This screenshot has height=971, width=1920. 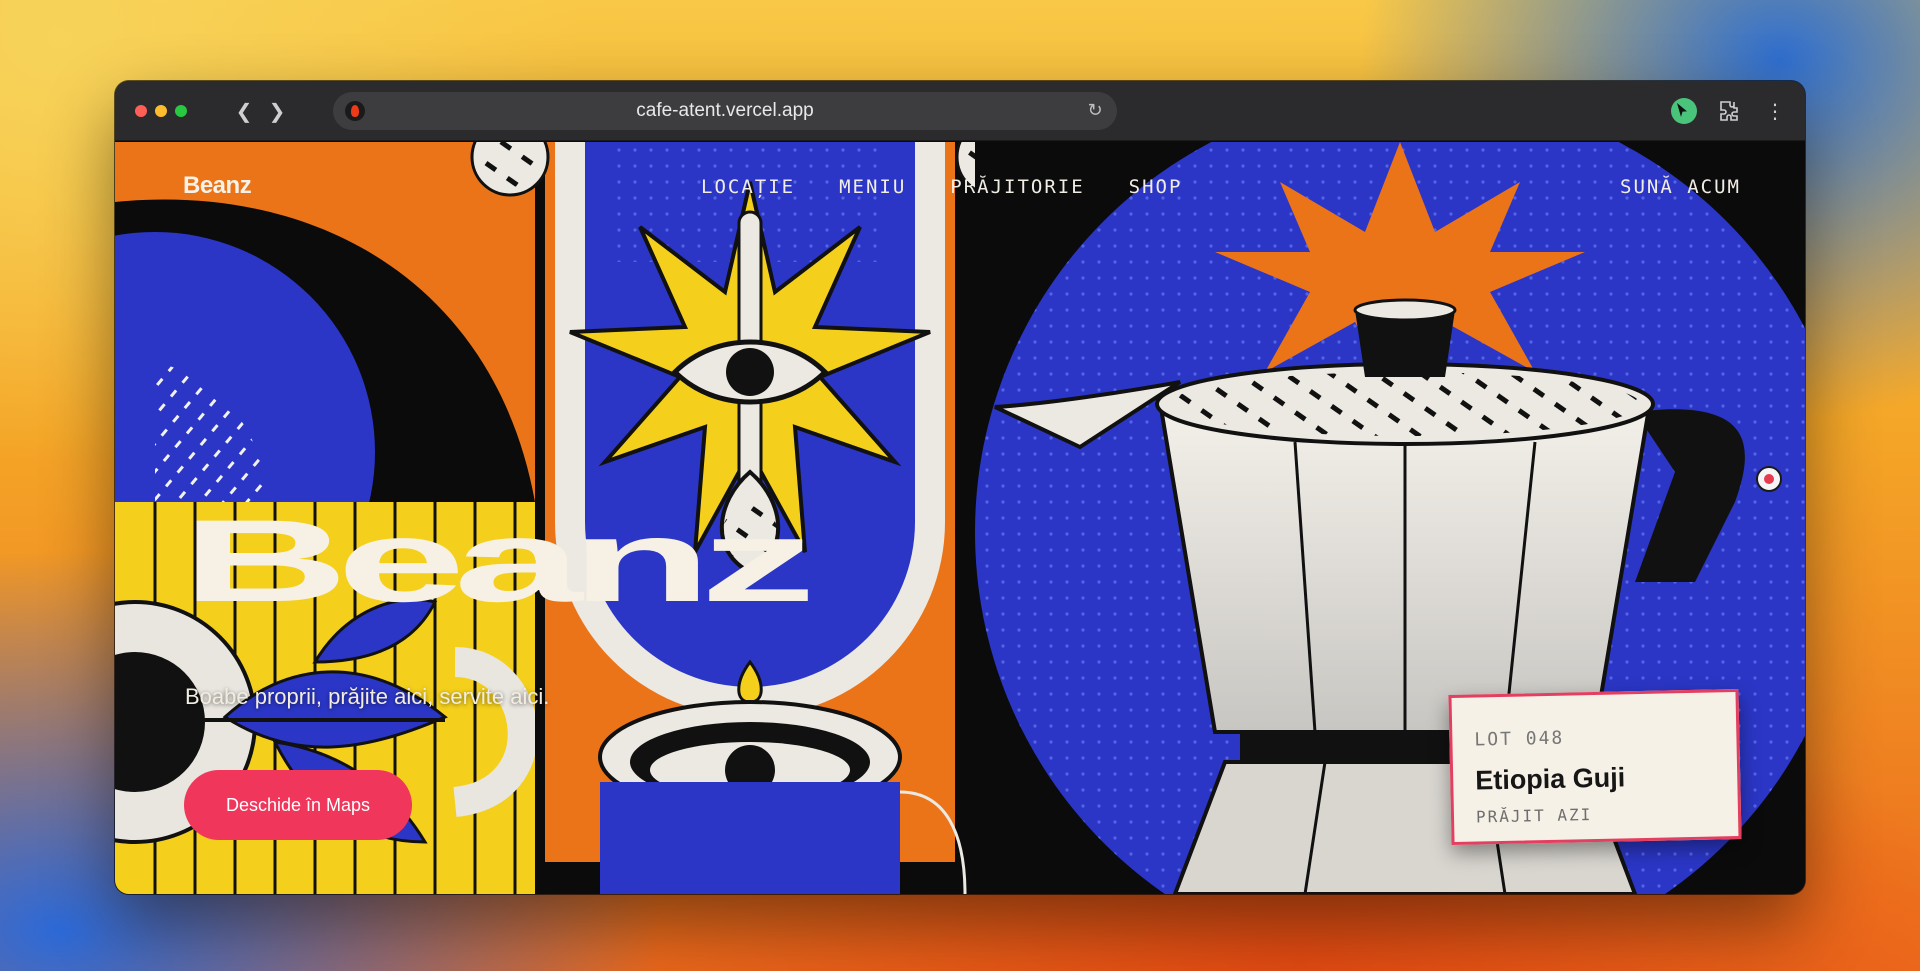 I want to click on browser-toolbar: ❮ ❯ cafe-atent.vercel.app ↻ ⋮, so click(x=960, y=111).